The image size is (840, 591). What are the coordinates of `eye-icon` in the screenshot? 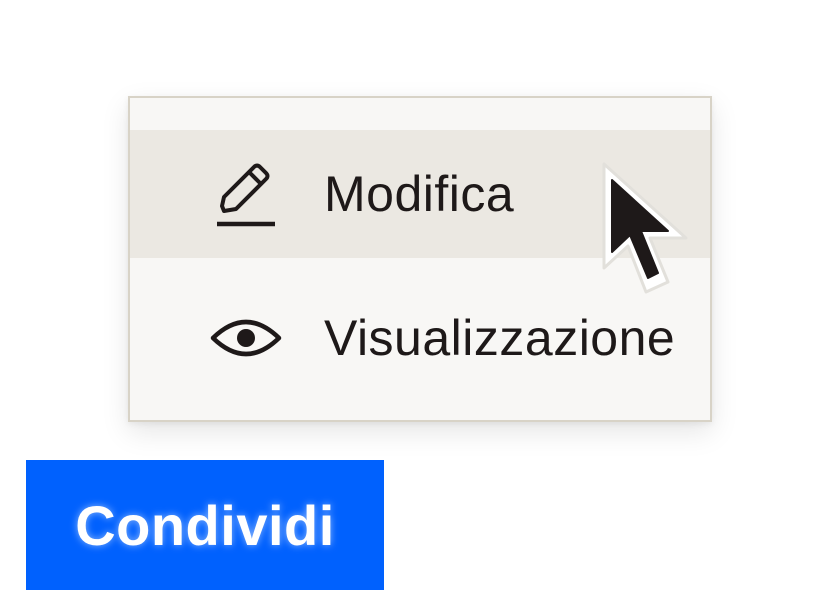 It's located at (246, 338).